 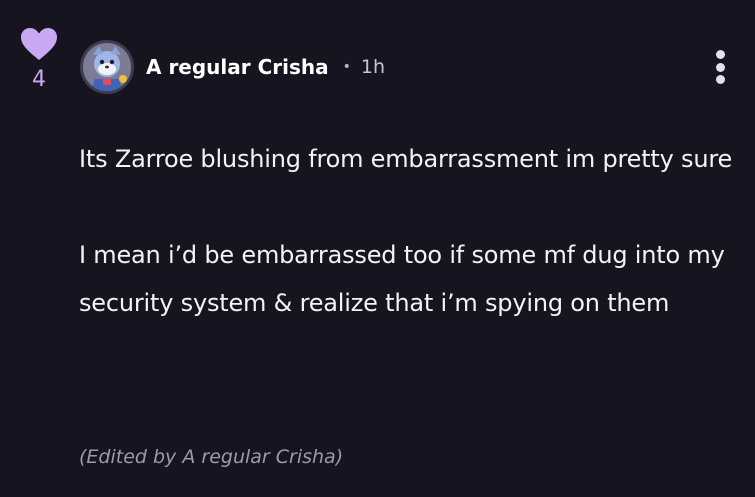 What do you see at coordinates (211, 457) in the screenshot?
I see `edited-note: (Edited by A regular Crisha)` at bounding box center [211, 457].